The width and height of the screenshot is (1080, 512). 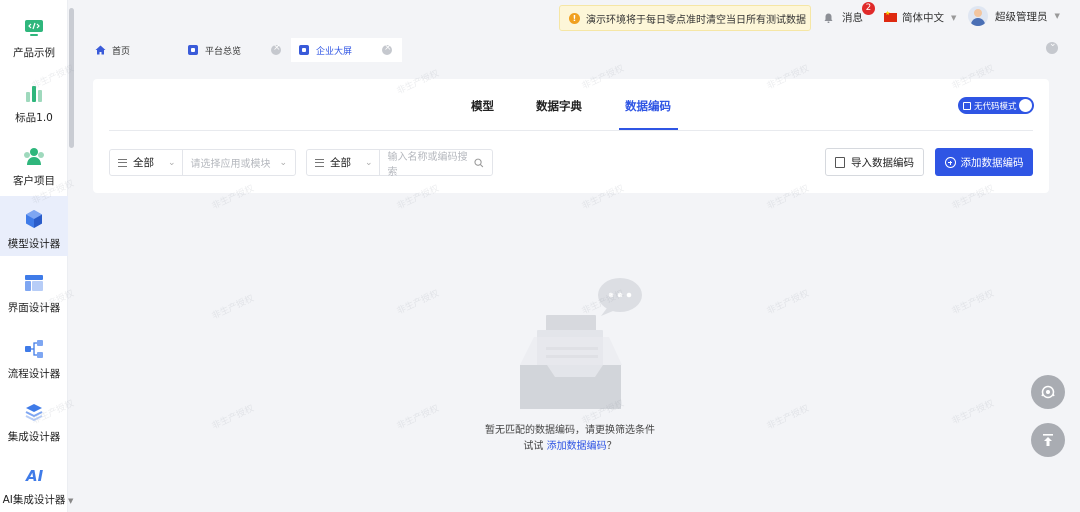 I want to click on empty-state-message: 暂无匹配的数据编码，请更换筛选条件 试试 添加数据编码？, so click(x=570, y=439).